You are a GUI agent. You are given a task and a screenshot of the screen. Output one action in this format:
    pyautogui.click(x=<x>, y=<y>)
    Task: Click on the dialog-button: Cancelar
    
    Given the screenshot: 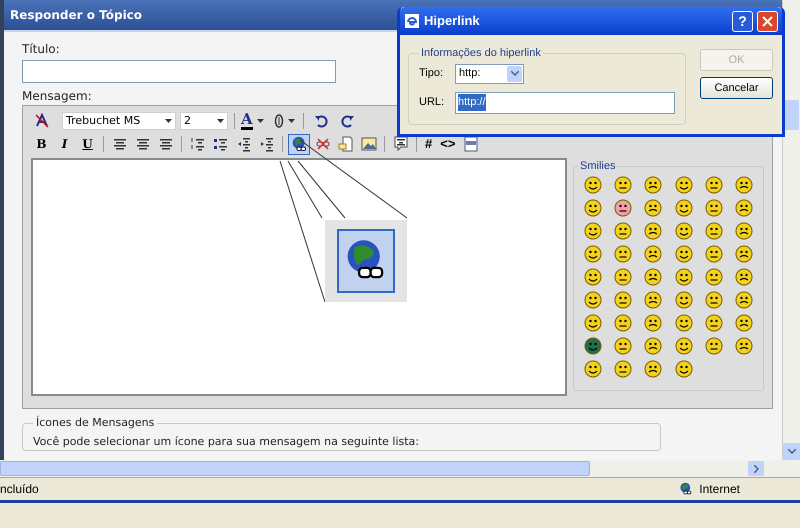 What is the action you would take?
    pyautogui.click(x=736, y=88)
    